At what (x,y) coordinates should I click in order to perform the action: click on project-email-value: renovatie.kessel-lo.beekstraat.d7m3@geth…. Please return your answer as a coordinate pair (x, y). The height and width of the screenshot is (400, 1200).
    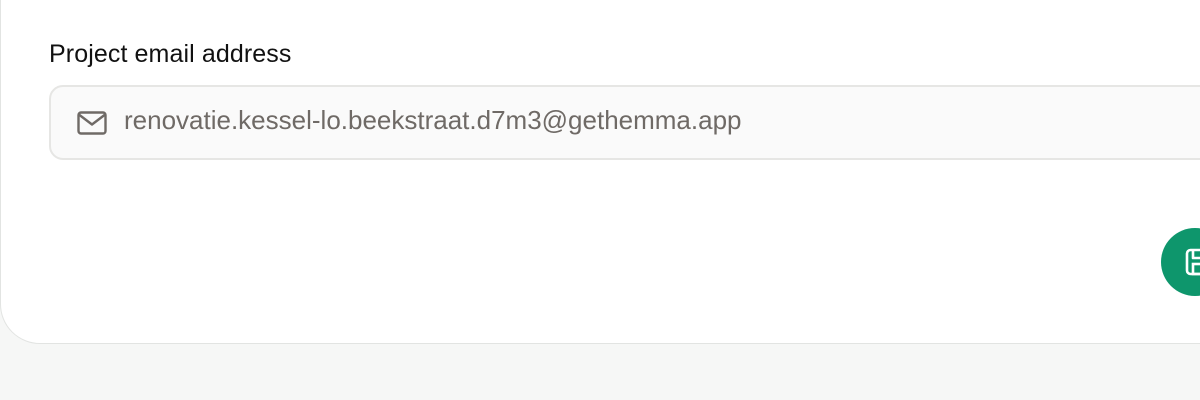
    Looking at the image, I should click on (433, 120).